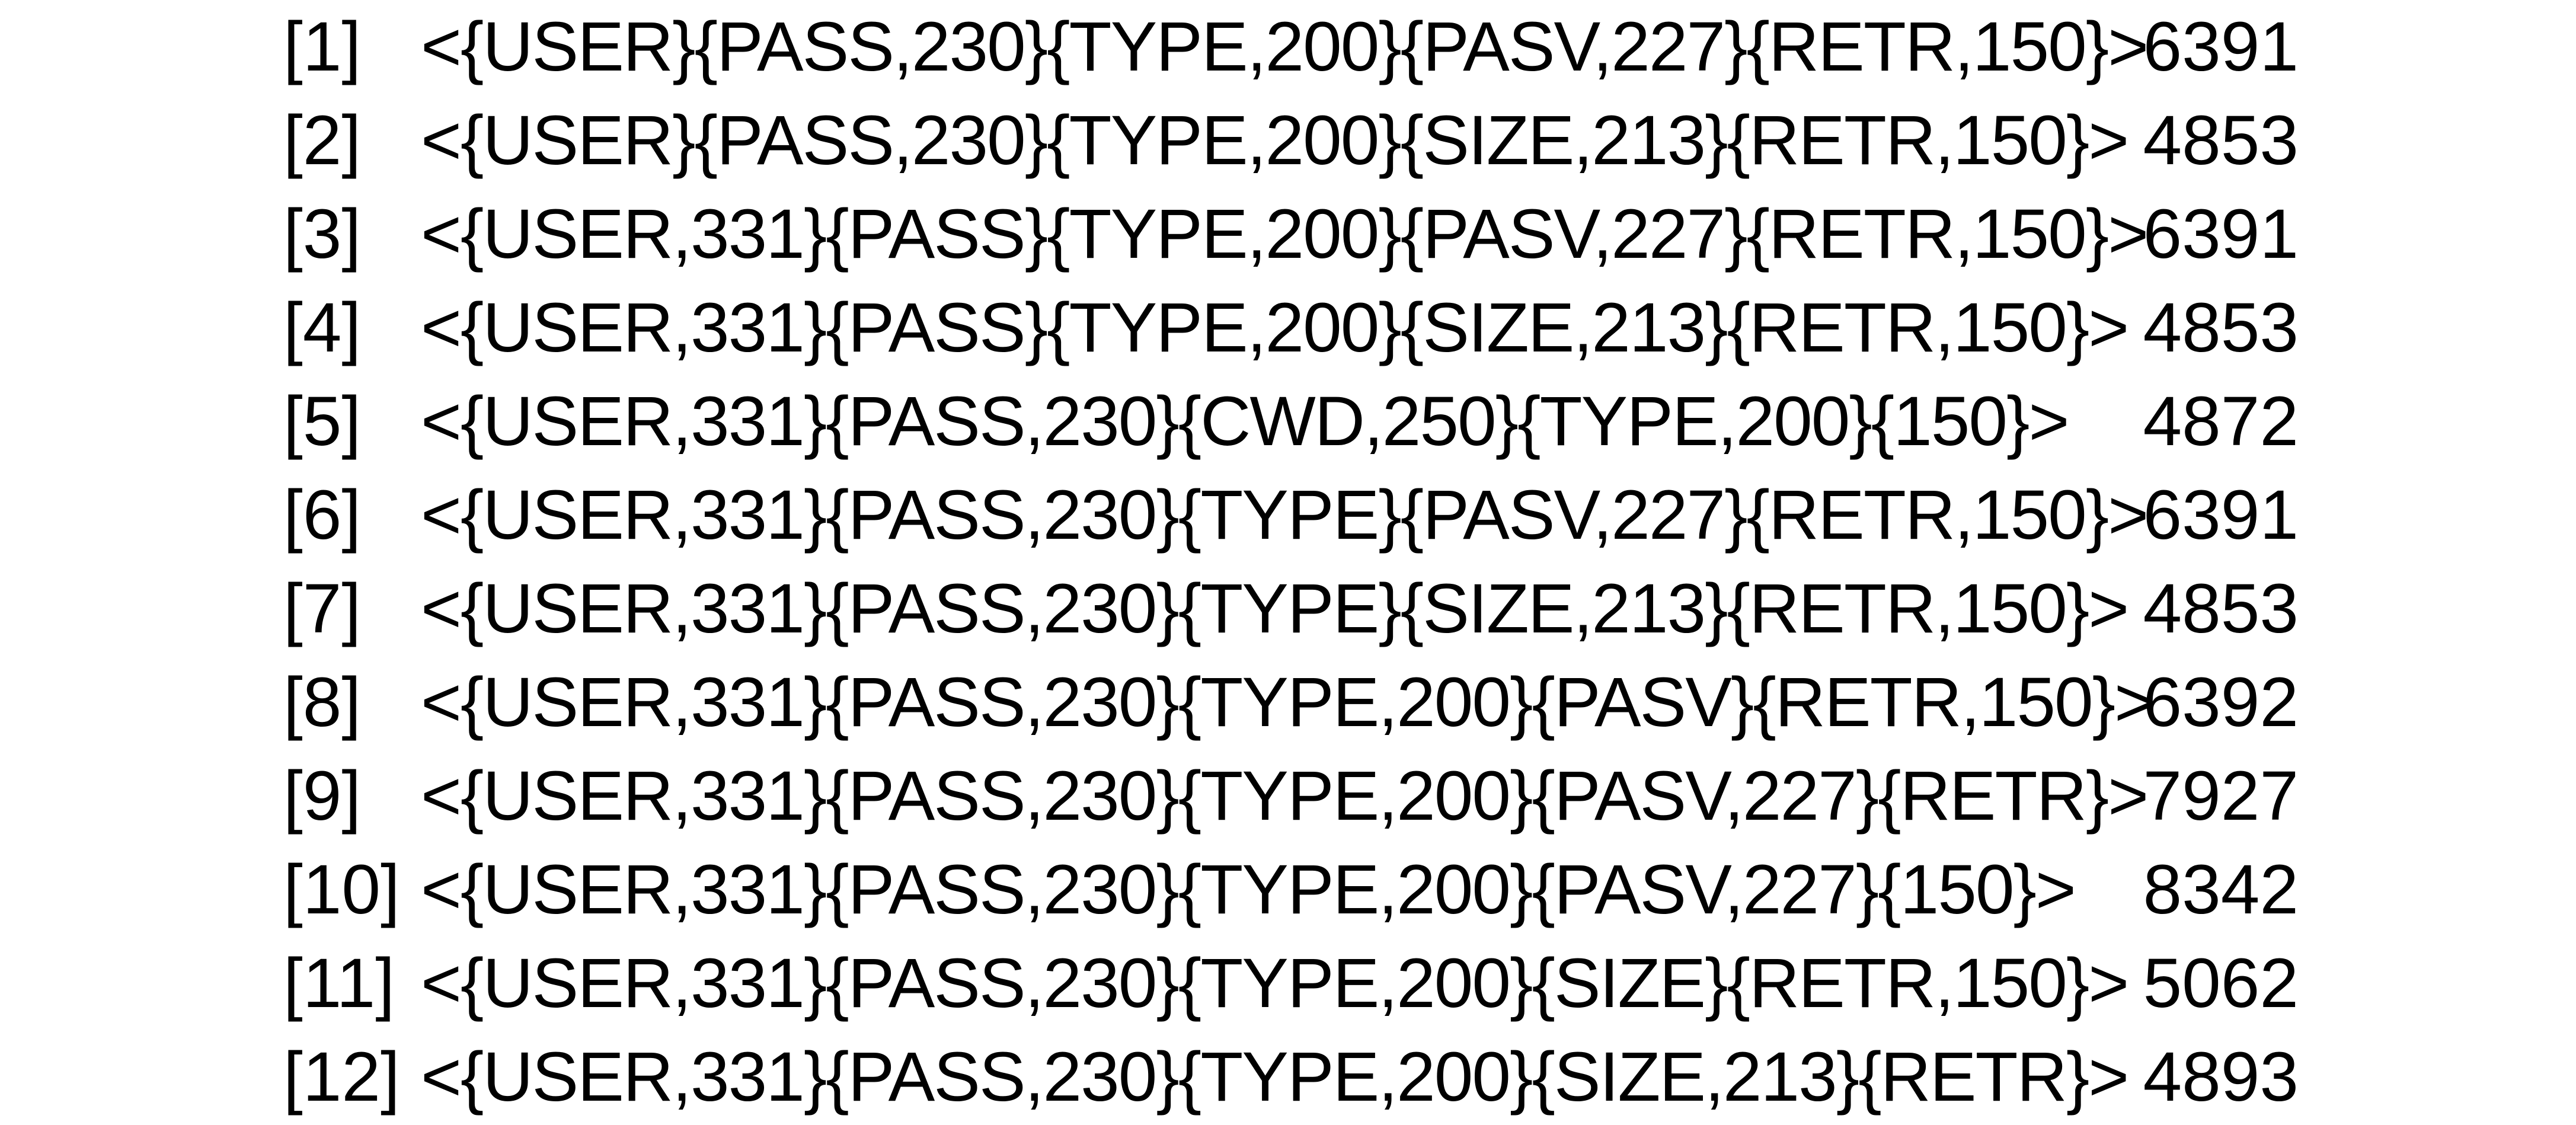 This screenshot has height=1125, width=2576. What do you see at coordinates (323, 47) in the screenshot?
I see `row-index: [1]` at bounding box center [323, 47].